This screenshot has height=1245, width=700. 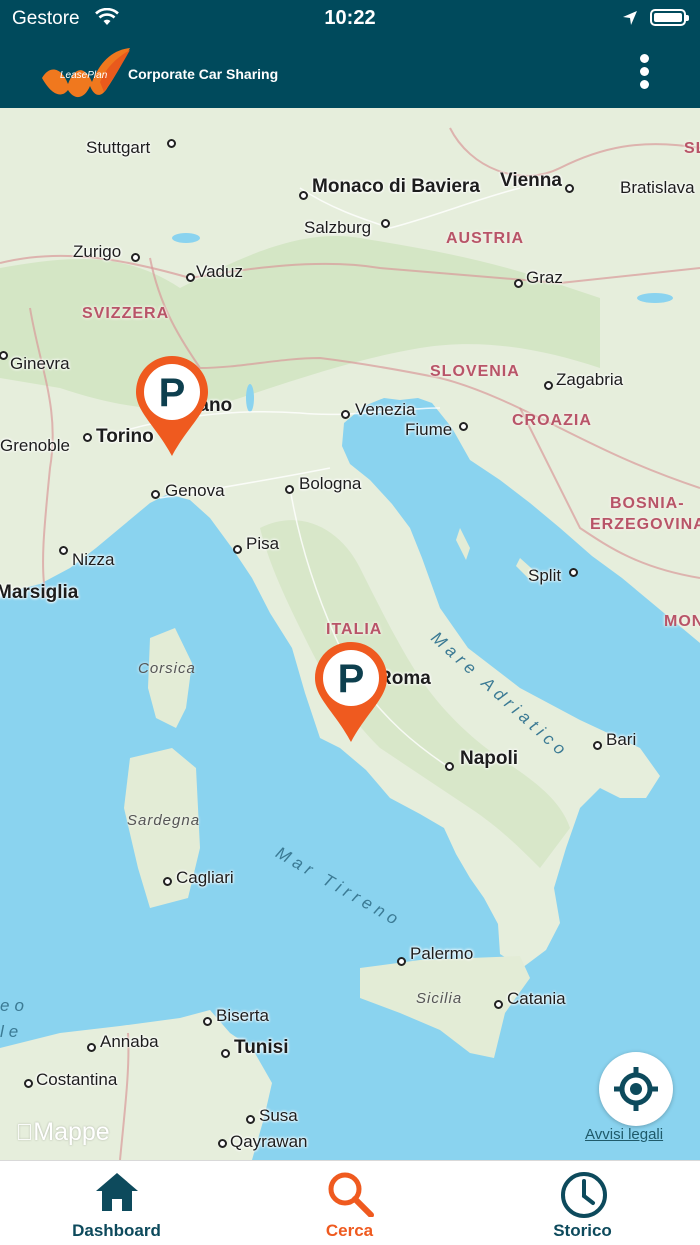 What do you see at coordinates (439, 998) in the screenshot?
I see `island-label: Sicilia` at bounding box center [439, 998].